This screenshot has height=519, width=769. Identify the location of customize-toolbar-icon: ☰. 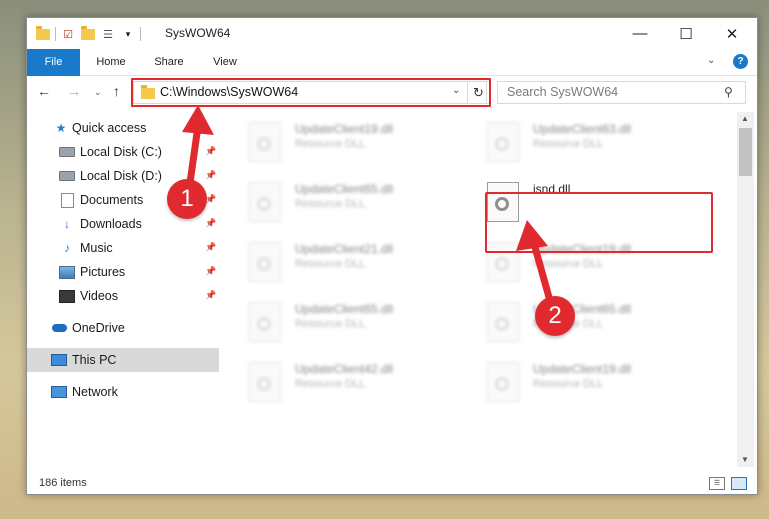
(108, 34).